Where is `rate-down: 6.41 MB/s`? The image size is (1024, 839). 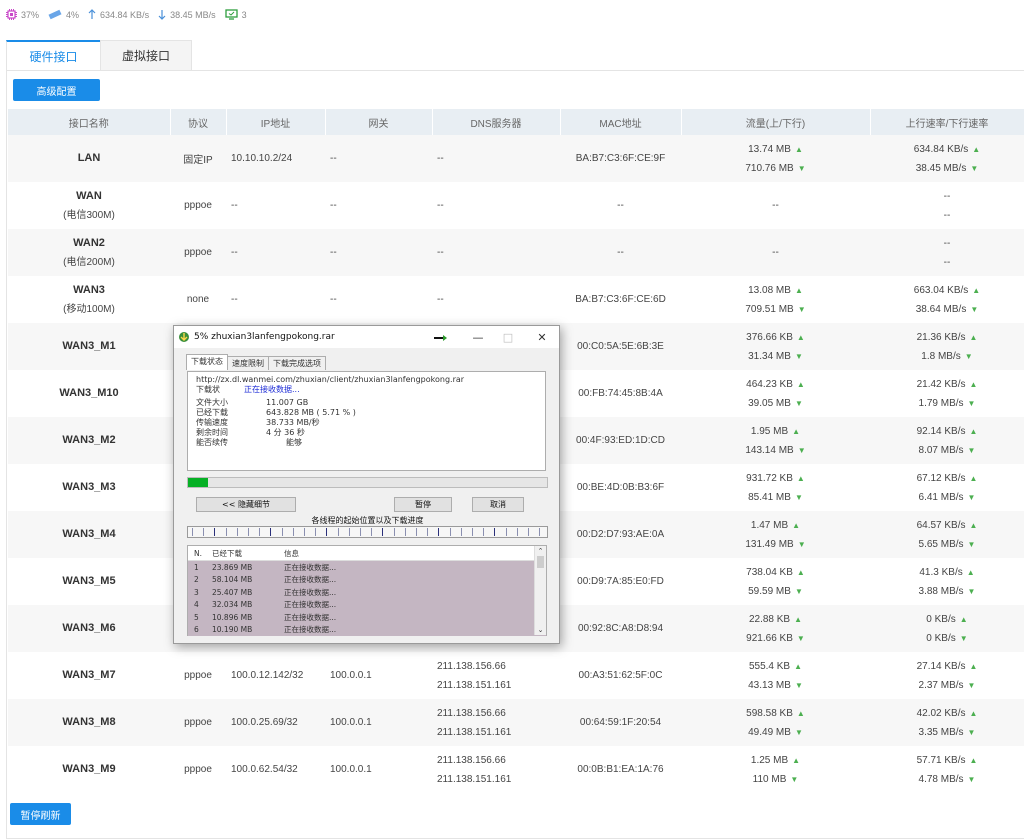
rate-down: 6.41 MB/s is located at coordinates (941, 497).